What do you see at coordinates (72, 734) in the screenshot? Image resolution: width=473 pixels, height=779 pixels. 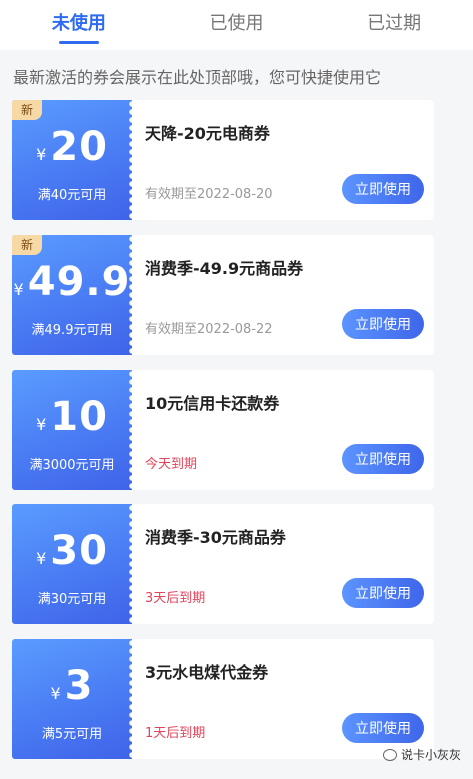 I see `coupon-threshold: 满5元可用` at bounding box center [72, 734].